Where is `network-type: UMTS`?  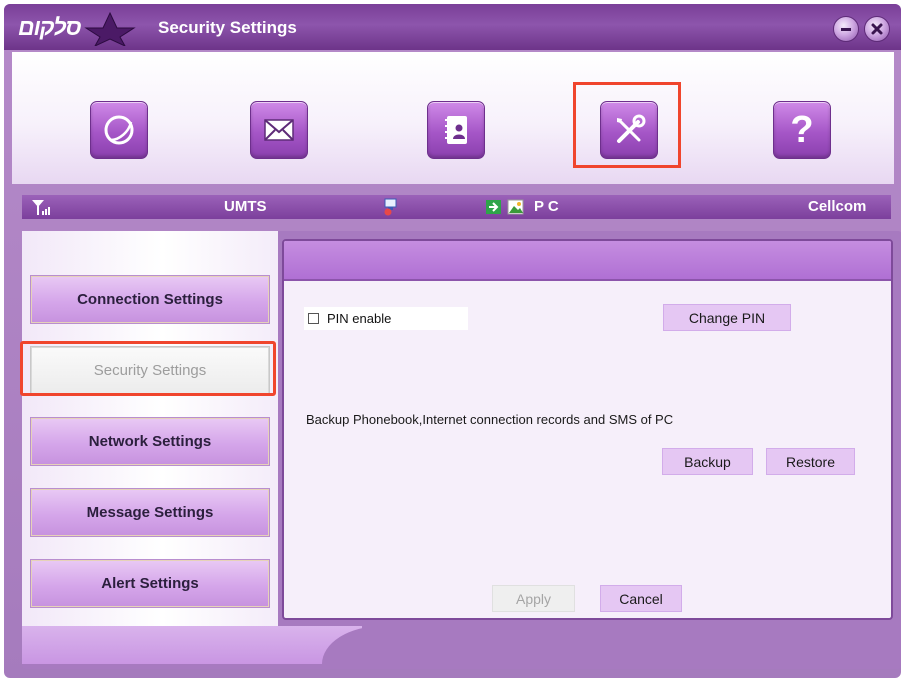
network-type: UMTS is located at coordinates (245, 206).